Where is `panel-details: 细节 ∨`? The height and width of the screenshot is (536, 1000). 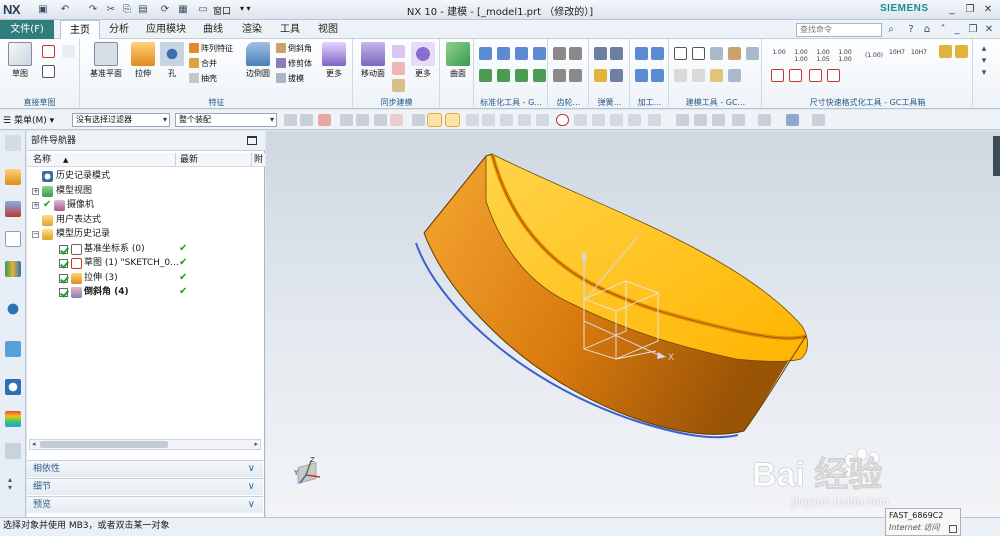 panel-details: 细节 ∨ is located at coordinates (145, 486).